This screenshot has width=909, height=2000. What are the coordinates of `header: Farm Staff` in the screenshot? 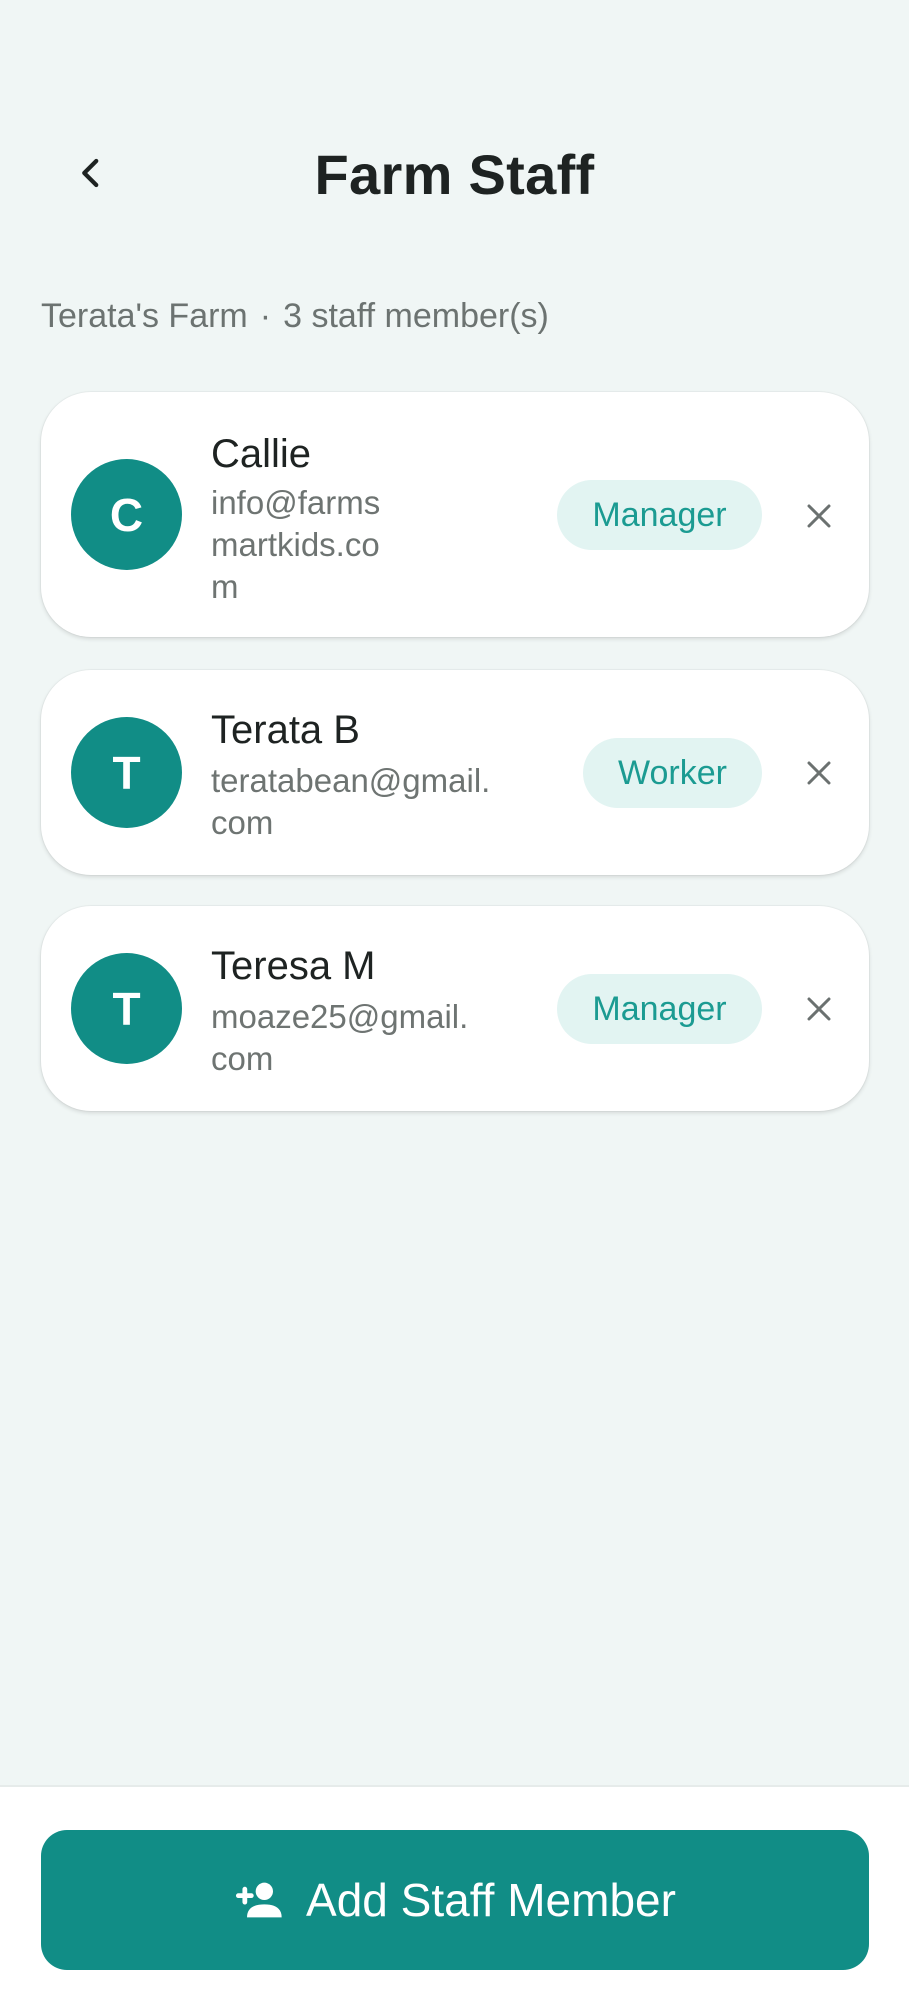 It's located at (454, 125).